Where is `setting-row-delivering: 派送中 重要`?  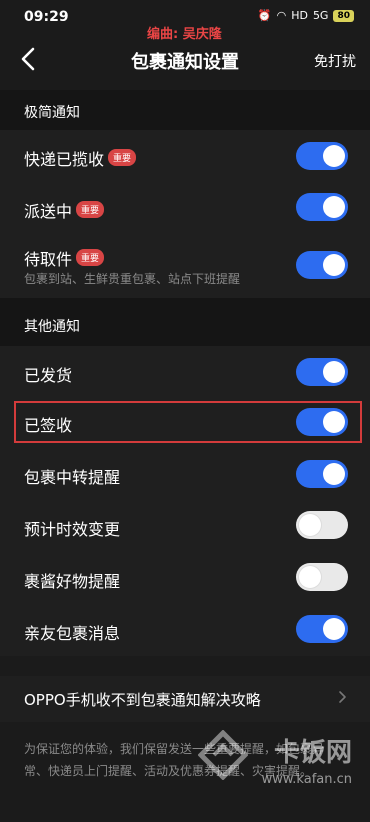
setting-row-delivering: 派送中 重要 is located at coordinates (185, 207).